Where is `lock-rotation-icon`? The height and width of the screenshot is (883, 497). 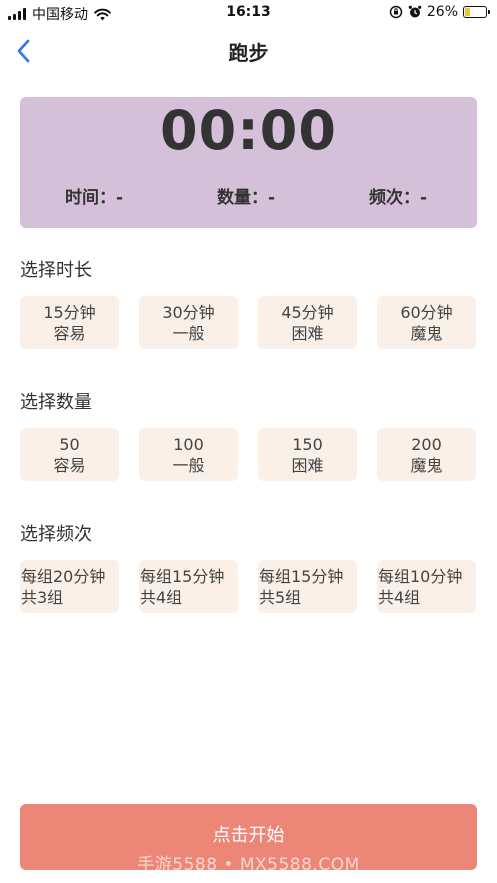 lock-rotation-icon is located at coordinates (396, 12).